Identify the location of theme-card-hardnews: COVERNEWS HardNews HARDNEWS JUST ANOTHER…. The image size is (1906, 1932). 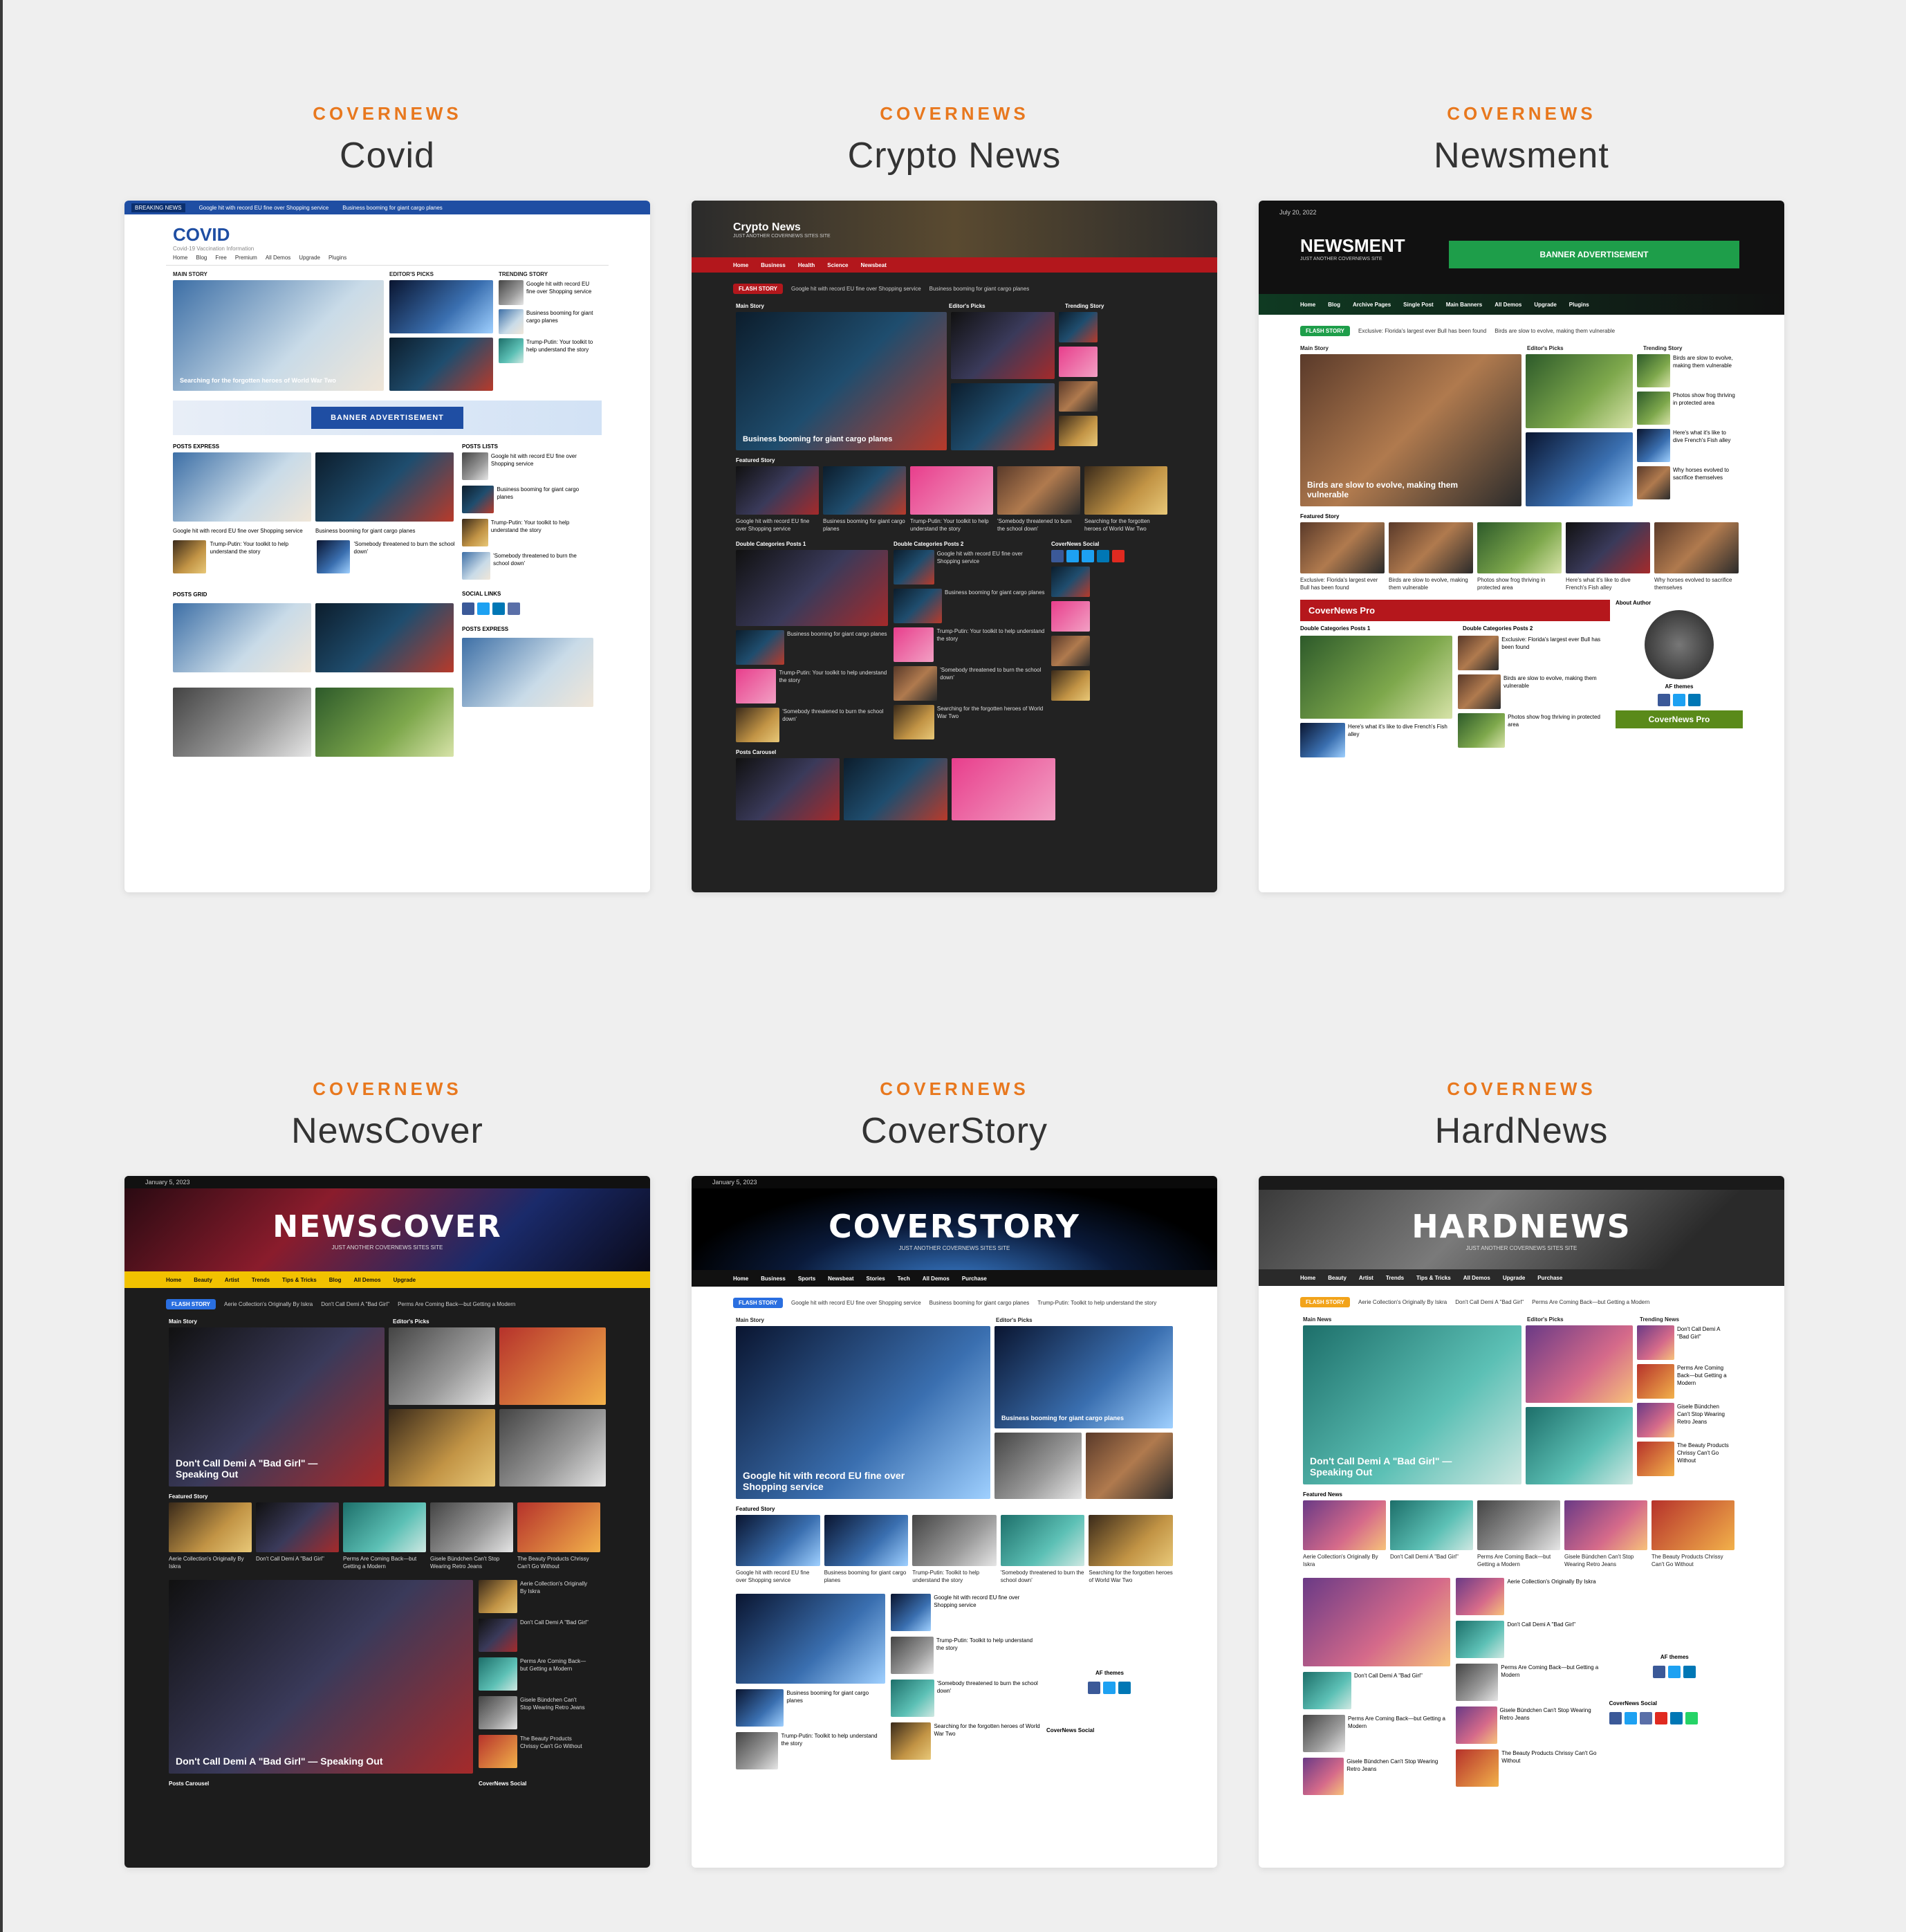
(1521, 1470).